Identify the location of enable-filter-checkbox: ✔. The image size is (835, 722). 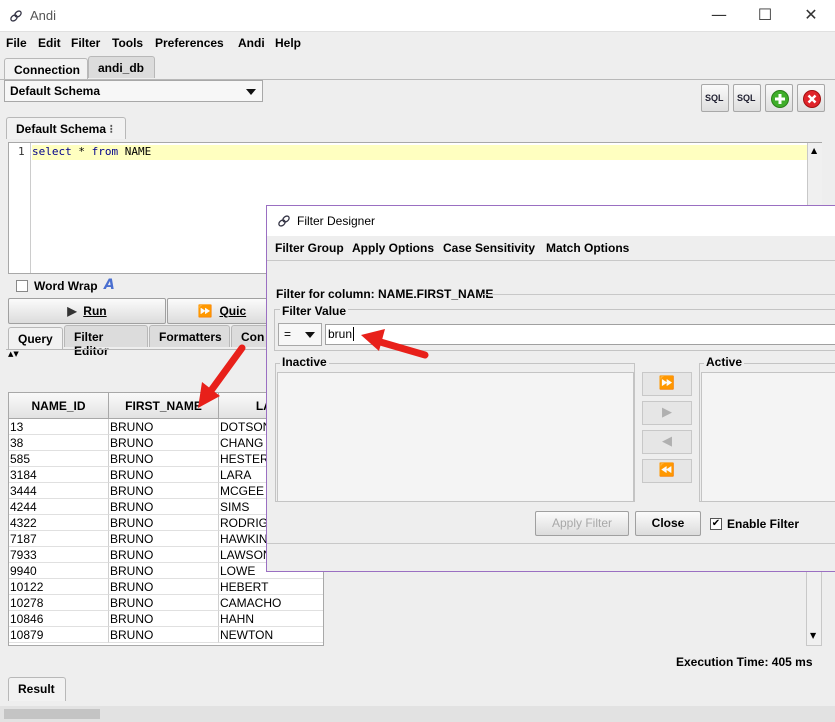
(716, 524).